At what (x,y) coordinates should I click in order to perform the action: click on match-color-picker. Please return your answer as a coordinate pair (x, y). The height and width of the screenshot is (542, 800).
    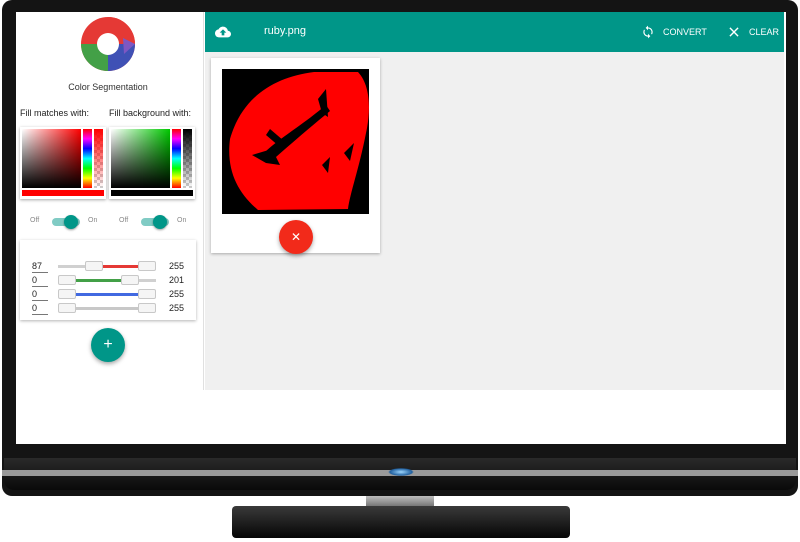
    Looking at the image, I should click on (63, 163).